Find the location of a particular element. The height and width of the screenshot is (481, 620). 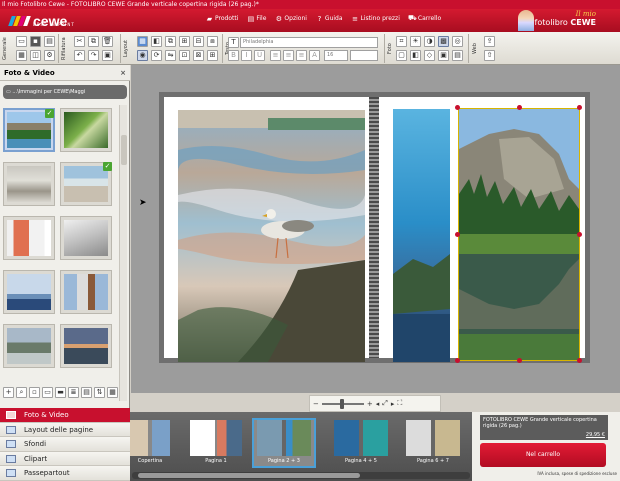

zoom-slider is located at coordinates (342, 403).